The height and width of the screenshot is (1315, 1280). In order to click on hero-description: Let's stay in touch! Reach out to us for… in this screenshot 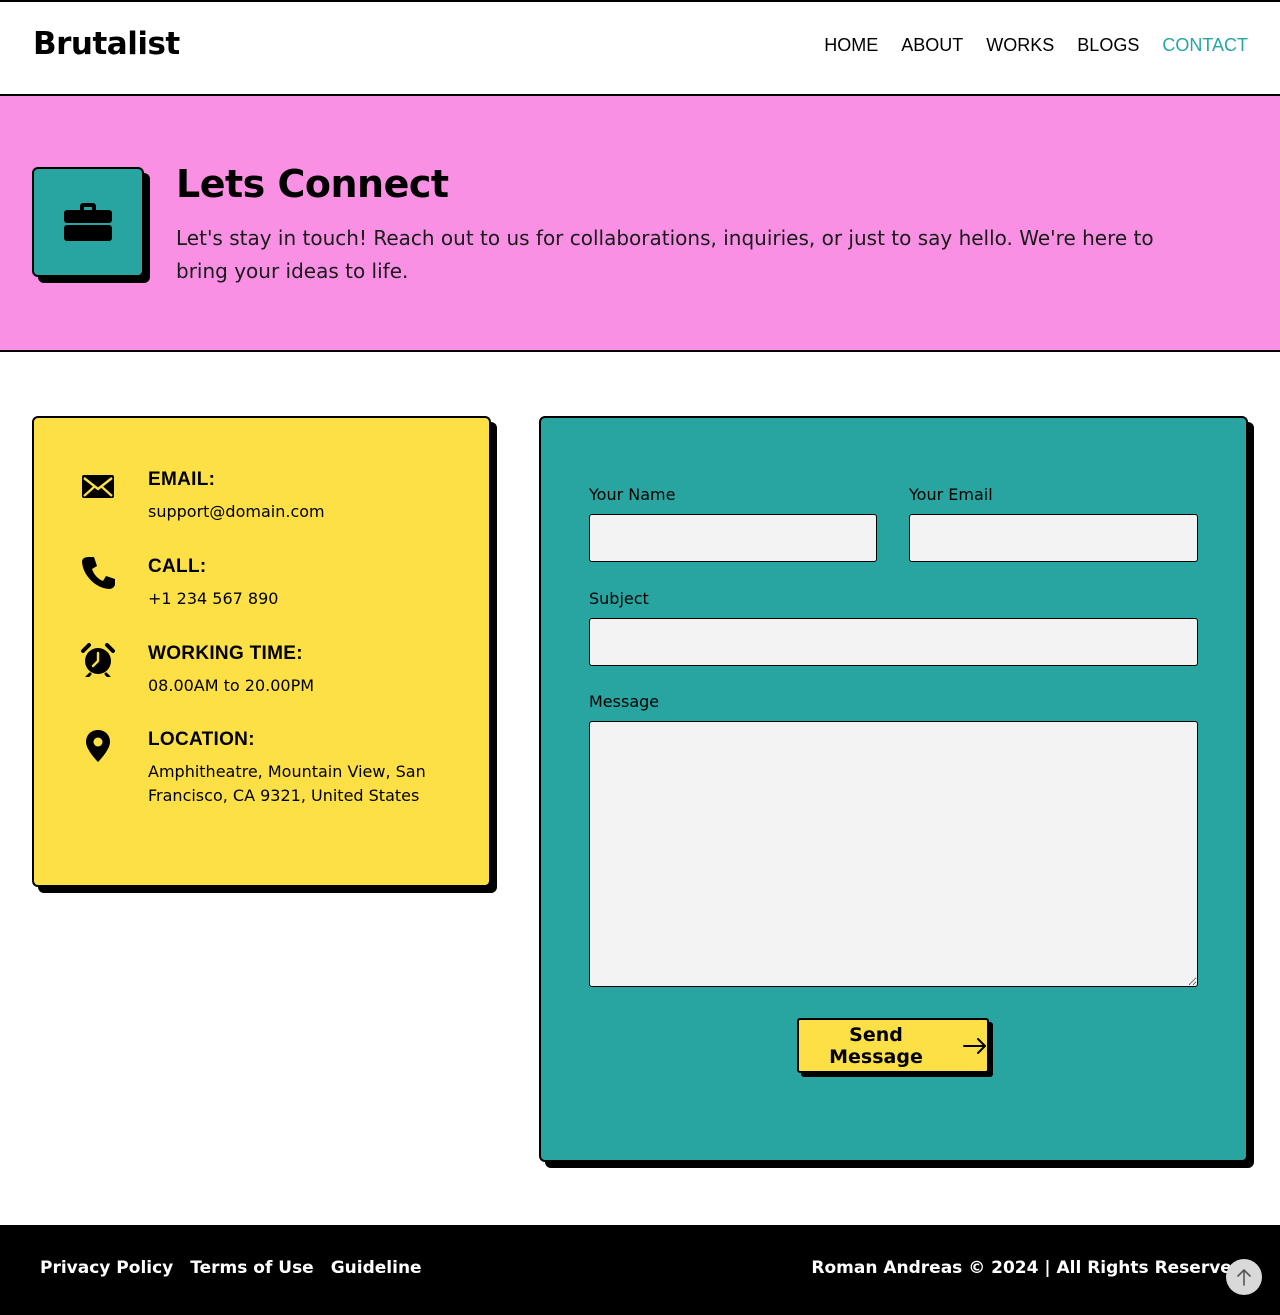, I will do `click(665, 254)`.